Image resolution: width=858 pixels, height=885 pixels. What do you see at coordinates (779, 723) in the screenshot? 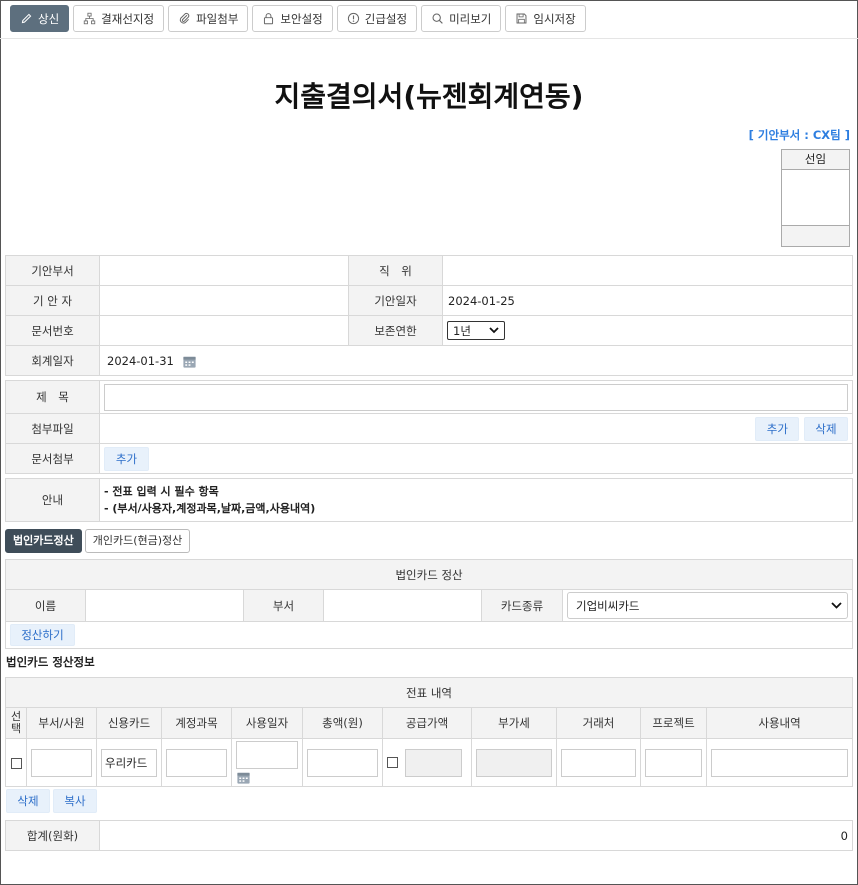
I see `col-usage: 사용내역` at bounding box center [779, 723].